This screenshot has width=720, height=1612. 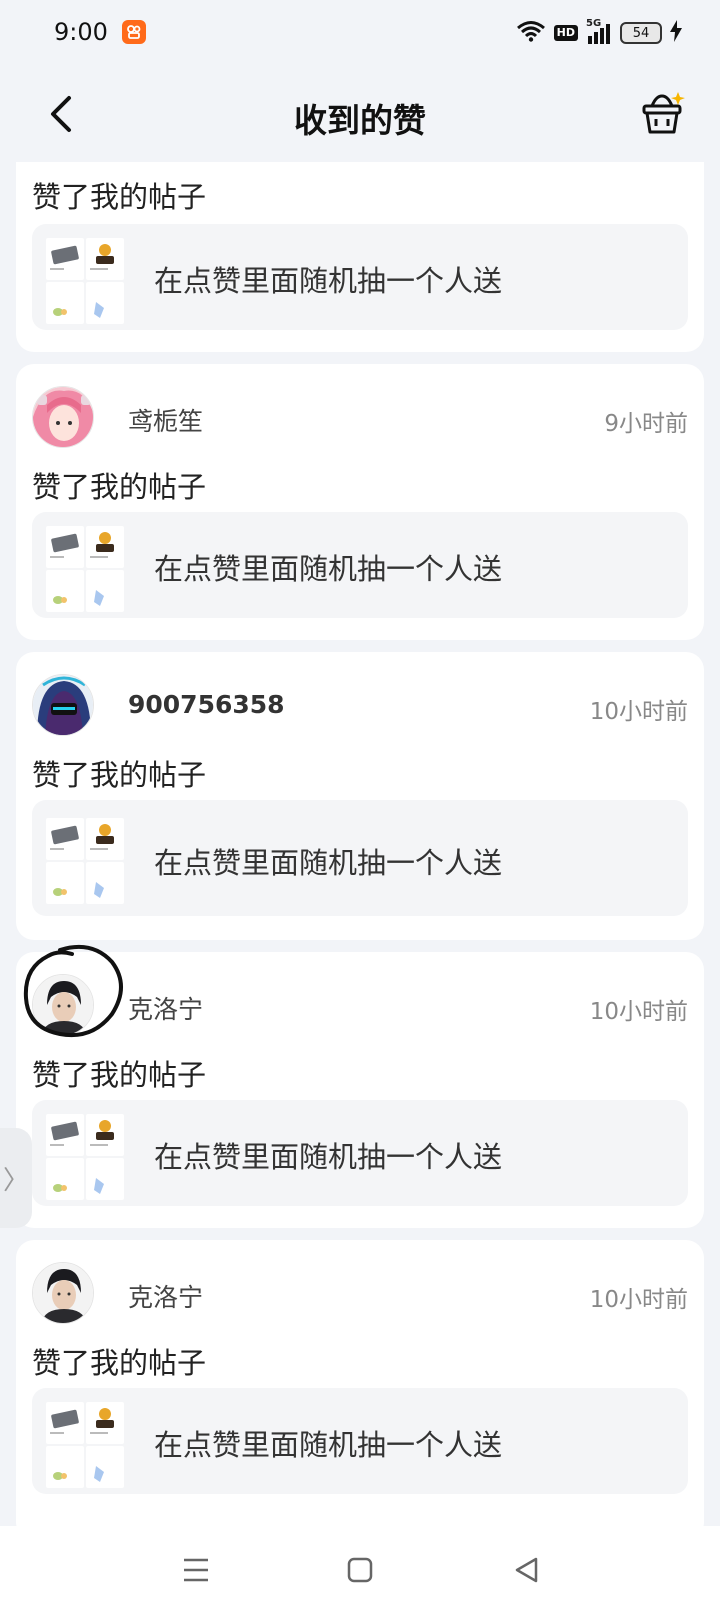 What do you see at coordinates (360, 33) in the screenshot?
I see `status-bar: 9:00 HD 5G 54` at bounding box center [360, 33].